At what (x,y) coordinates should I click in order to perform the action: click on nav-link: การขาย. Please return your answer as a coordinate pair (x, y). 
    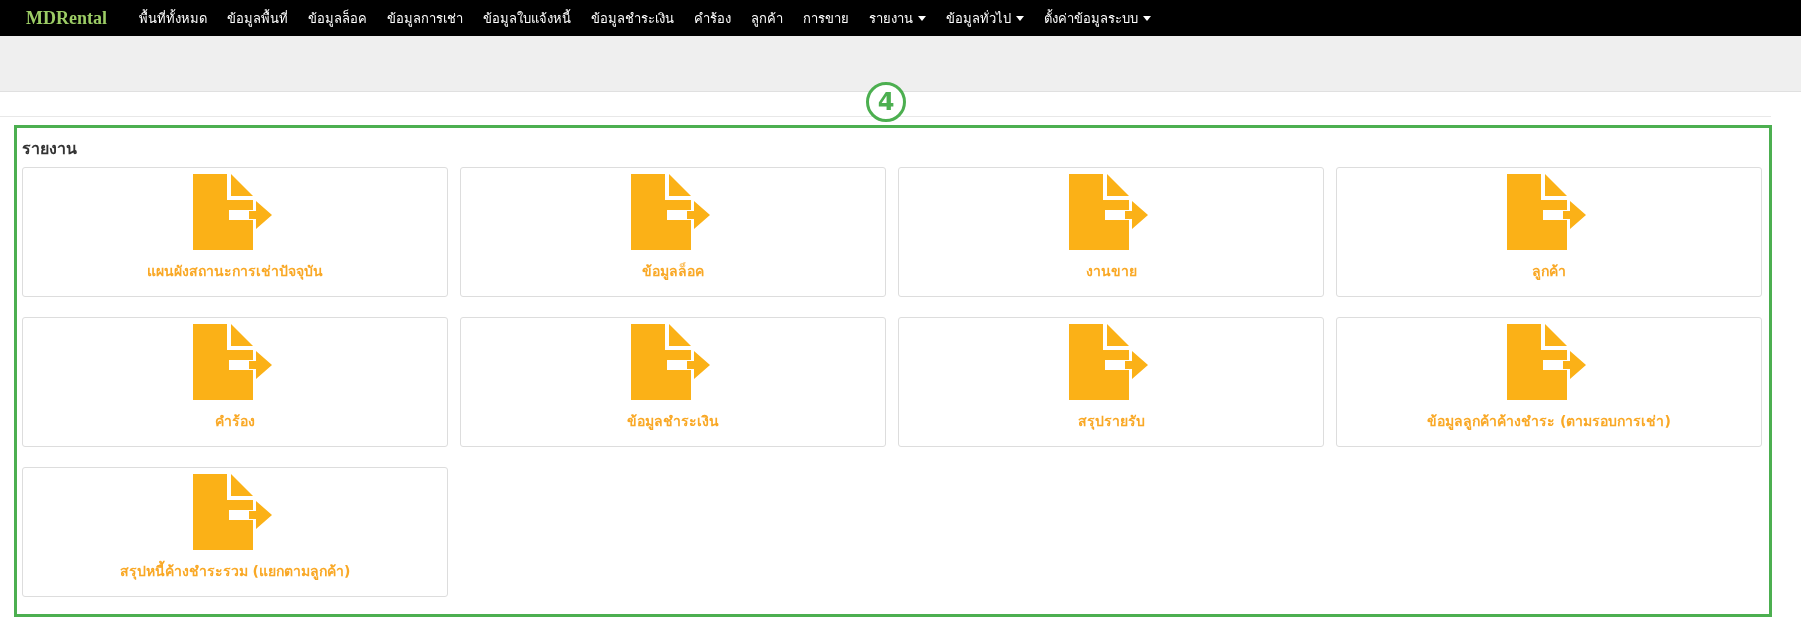
    Looking at the image, I should click on (826, 18).